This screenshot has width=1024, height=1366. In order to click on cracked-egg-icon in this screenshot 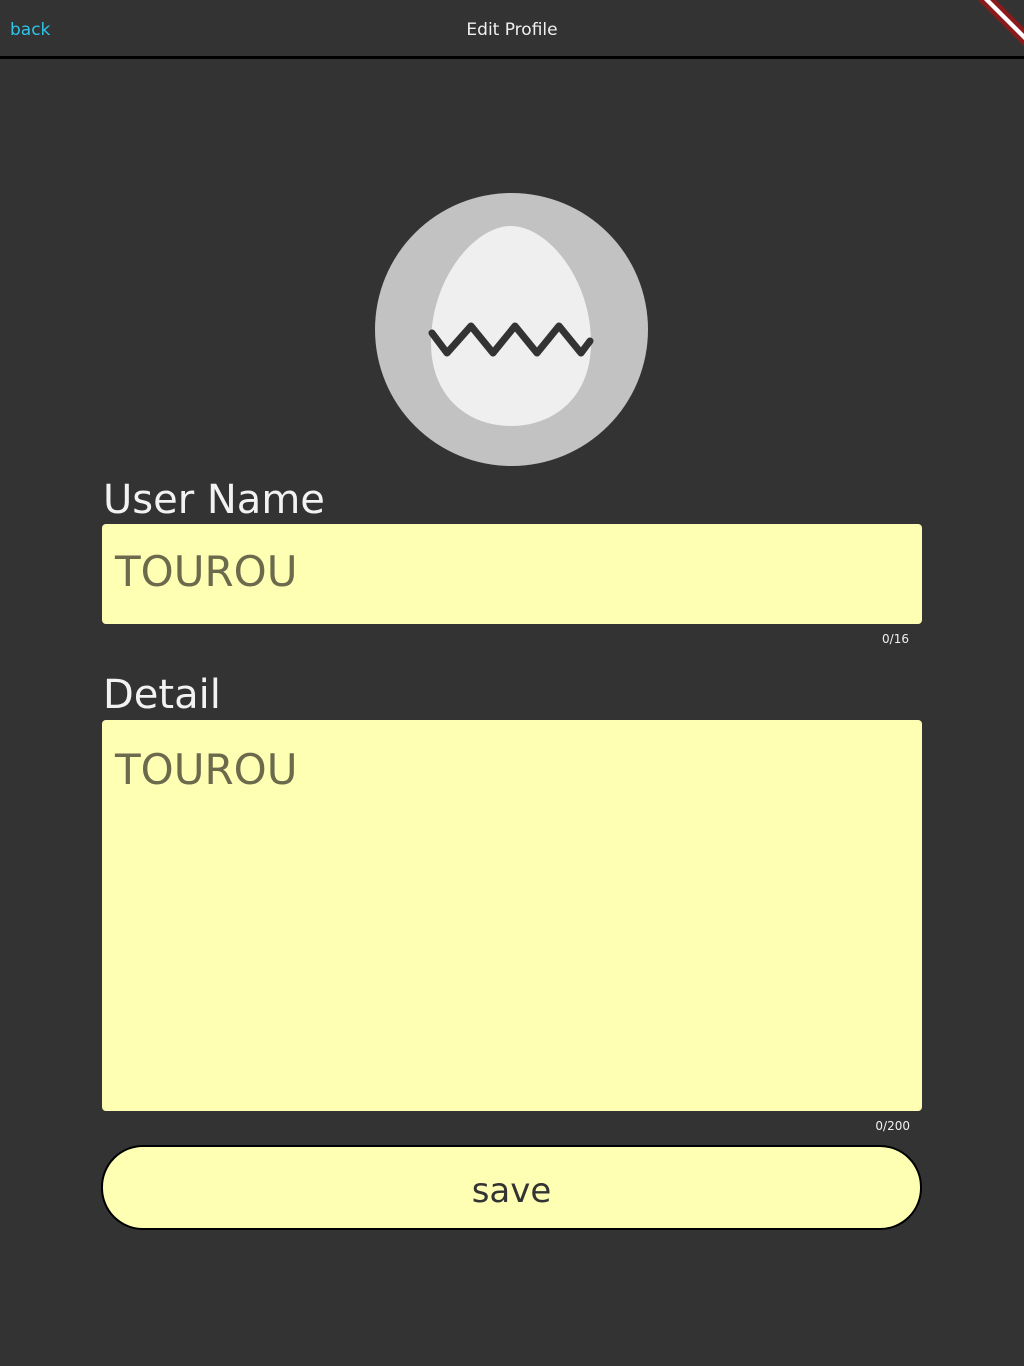, I will do `click(511, 326)`.